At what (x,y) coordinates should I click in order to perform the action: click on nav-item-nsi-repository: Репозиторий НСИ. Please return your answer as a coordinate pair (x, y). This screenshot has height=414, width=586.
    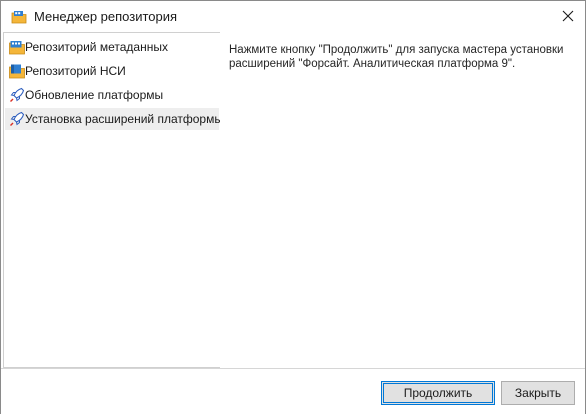
    Looking at the image, I should click on (112, 71).